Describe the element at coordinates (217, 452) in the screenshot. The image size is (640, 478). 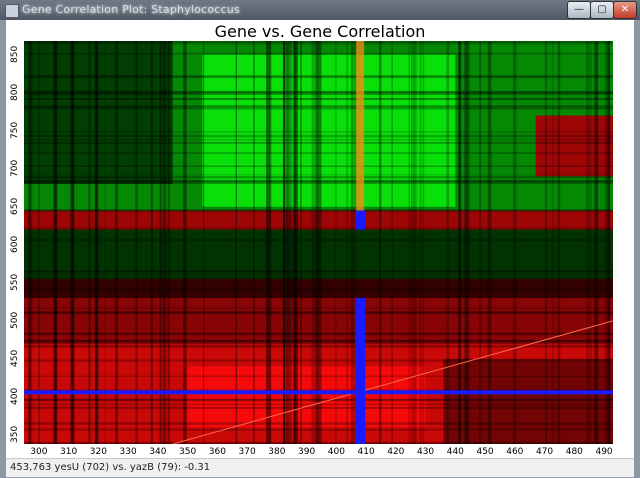
I see `x-tick-label: 360` at that location.